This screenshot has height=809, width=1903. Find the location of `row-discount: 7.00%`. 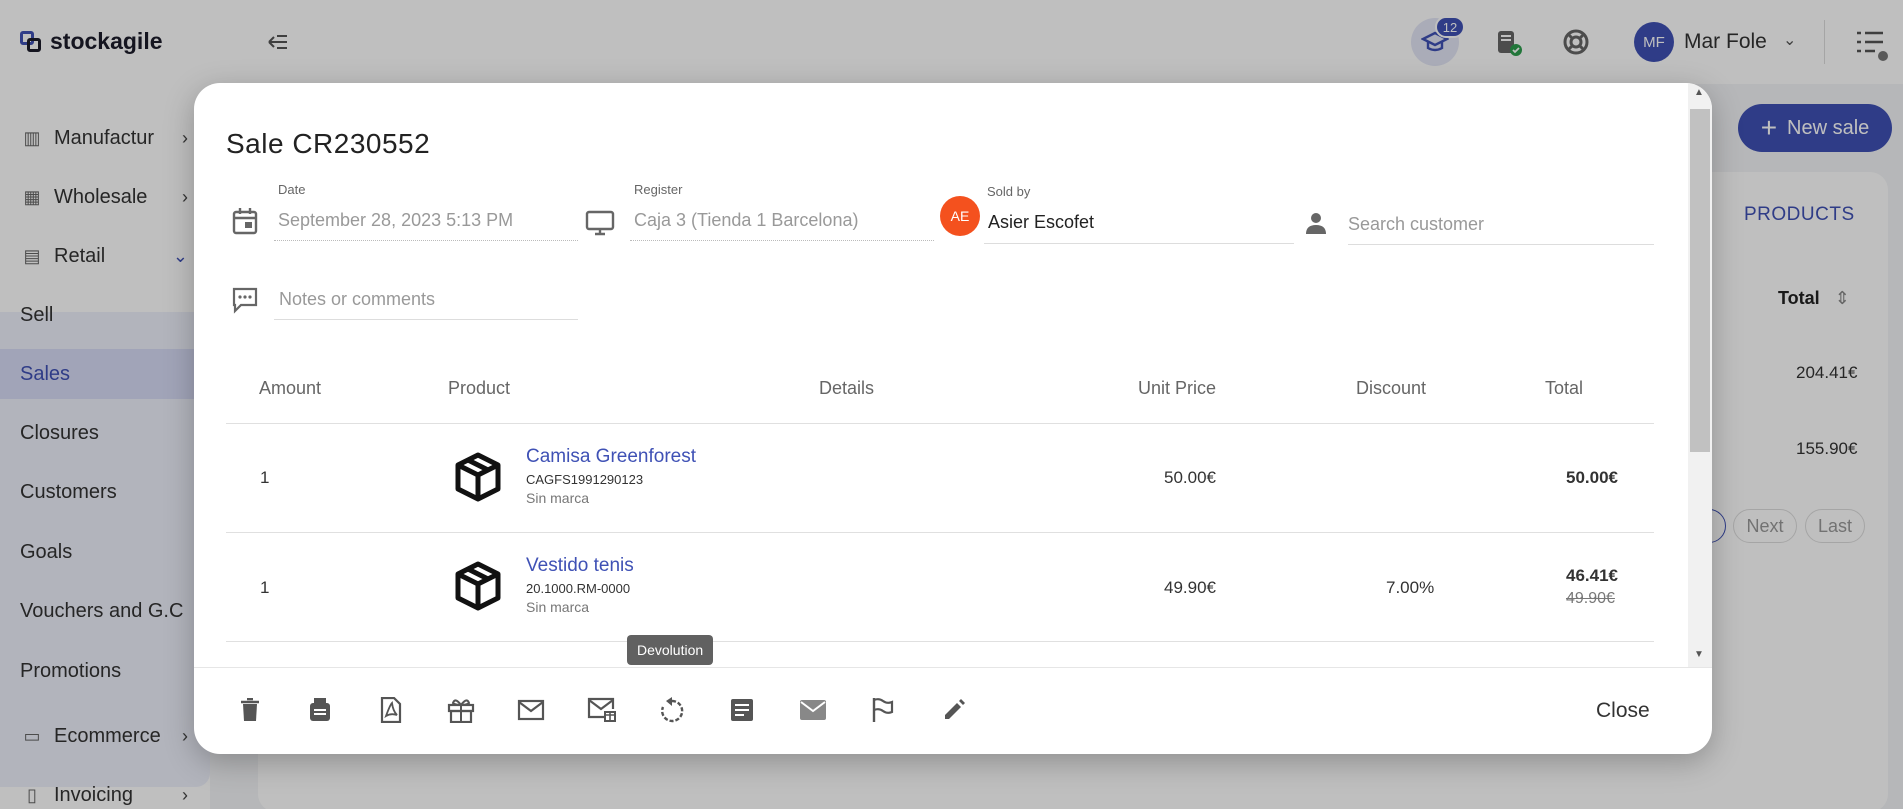

row-discount: 7.00% is located at coordinates (1410, 587).